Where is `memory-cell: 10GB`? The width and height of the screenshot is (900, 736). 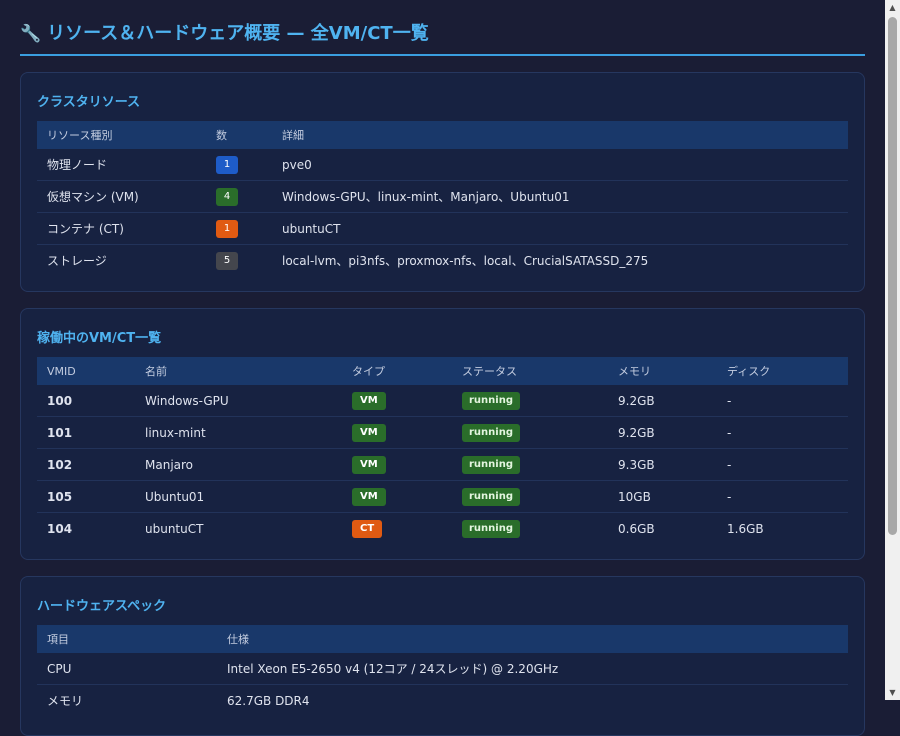 memory-cell: 10GB is located at coordinates (662, 496).